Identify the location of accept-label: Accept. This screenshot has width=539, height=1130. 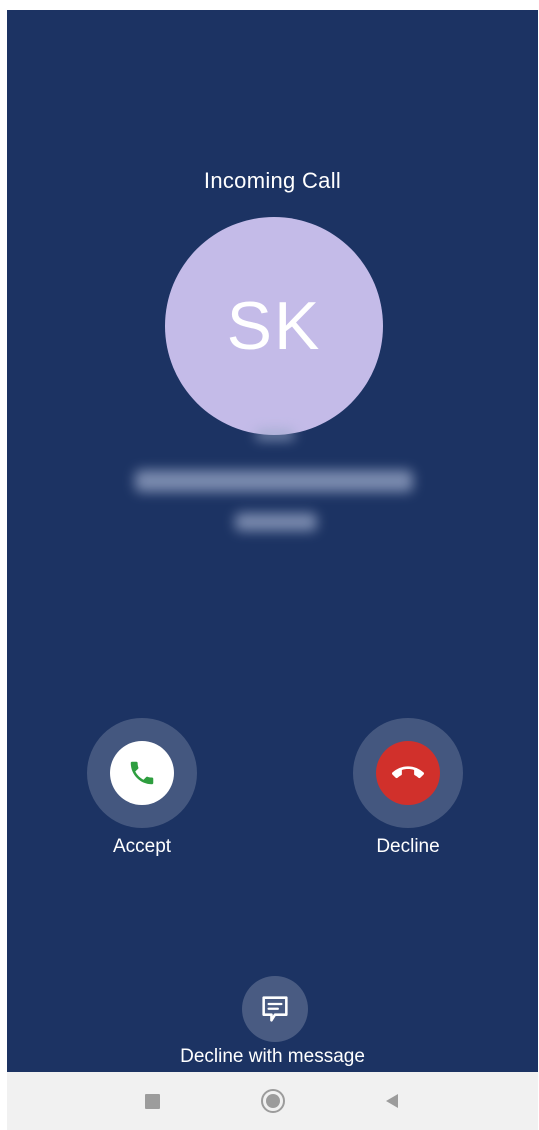
(142, 846).